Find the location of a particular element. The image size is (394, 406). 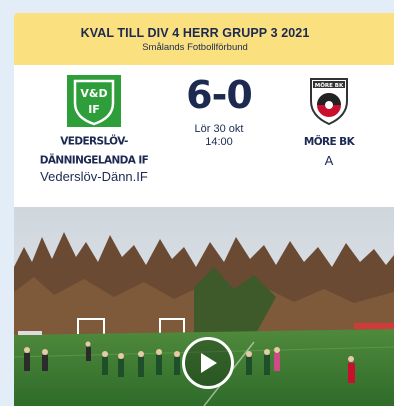

home-team-name: VEDERSLÖV- DÄNNINGELANDA IF is located at coordinates (94, 151).